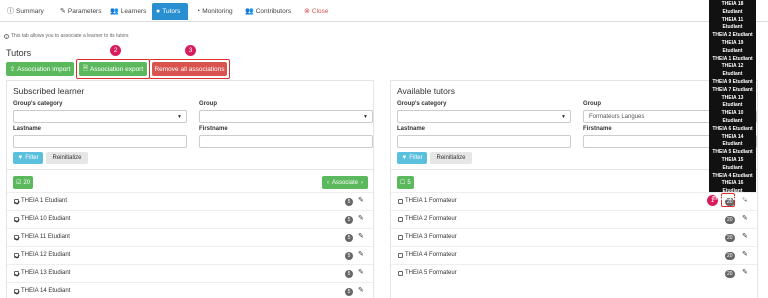  What do you see at coordinates (732, 35) in the screenshot?
I see `tooltip-line: THEIA 2 Etudiant` at bounding box center [732, 35].